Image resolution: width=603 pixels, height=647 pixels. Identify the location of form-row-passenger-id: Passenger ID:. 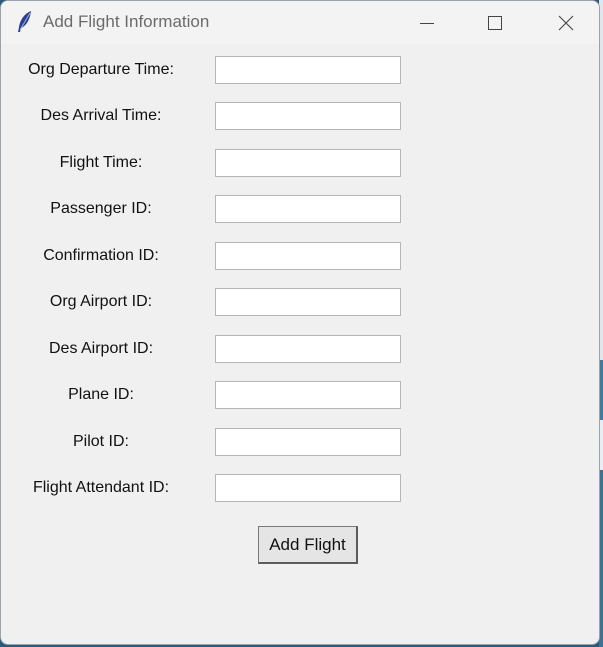
(300, 217).